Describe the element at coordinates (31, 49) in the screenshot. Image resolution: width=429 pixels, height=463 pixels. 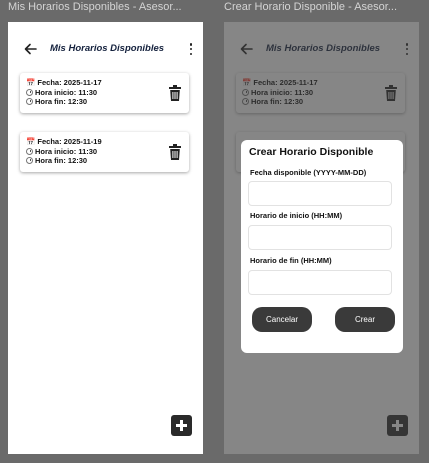
I see `back-arrow-icon` at that location.